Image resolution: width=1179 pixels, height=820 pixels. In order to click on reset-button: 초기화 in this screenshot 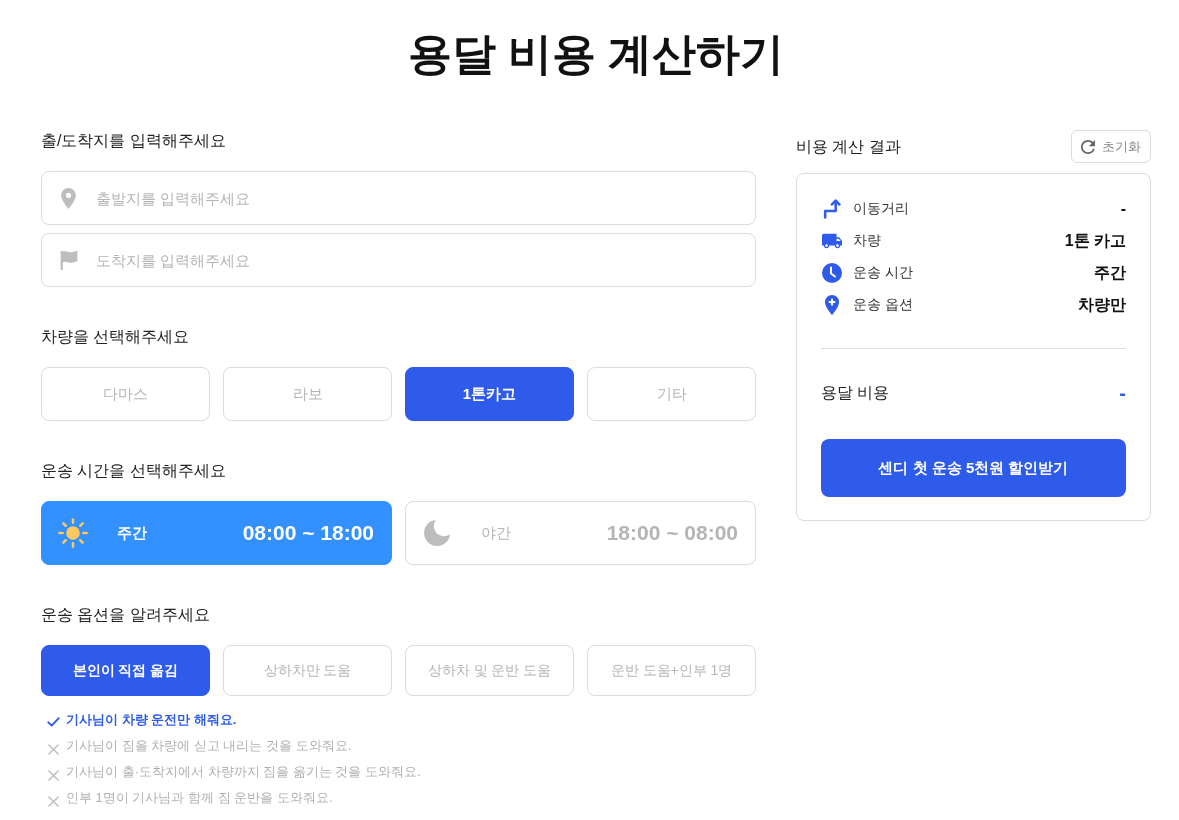, I will do `click(1111, 146)`.